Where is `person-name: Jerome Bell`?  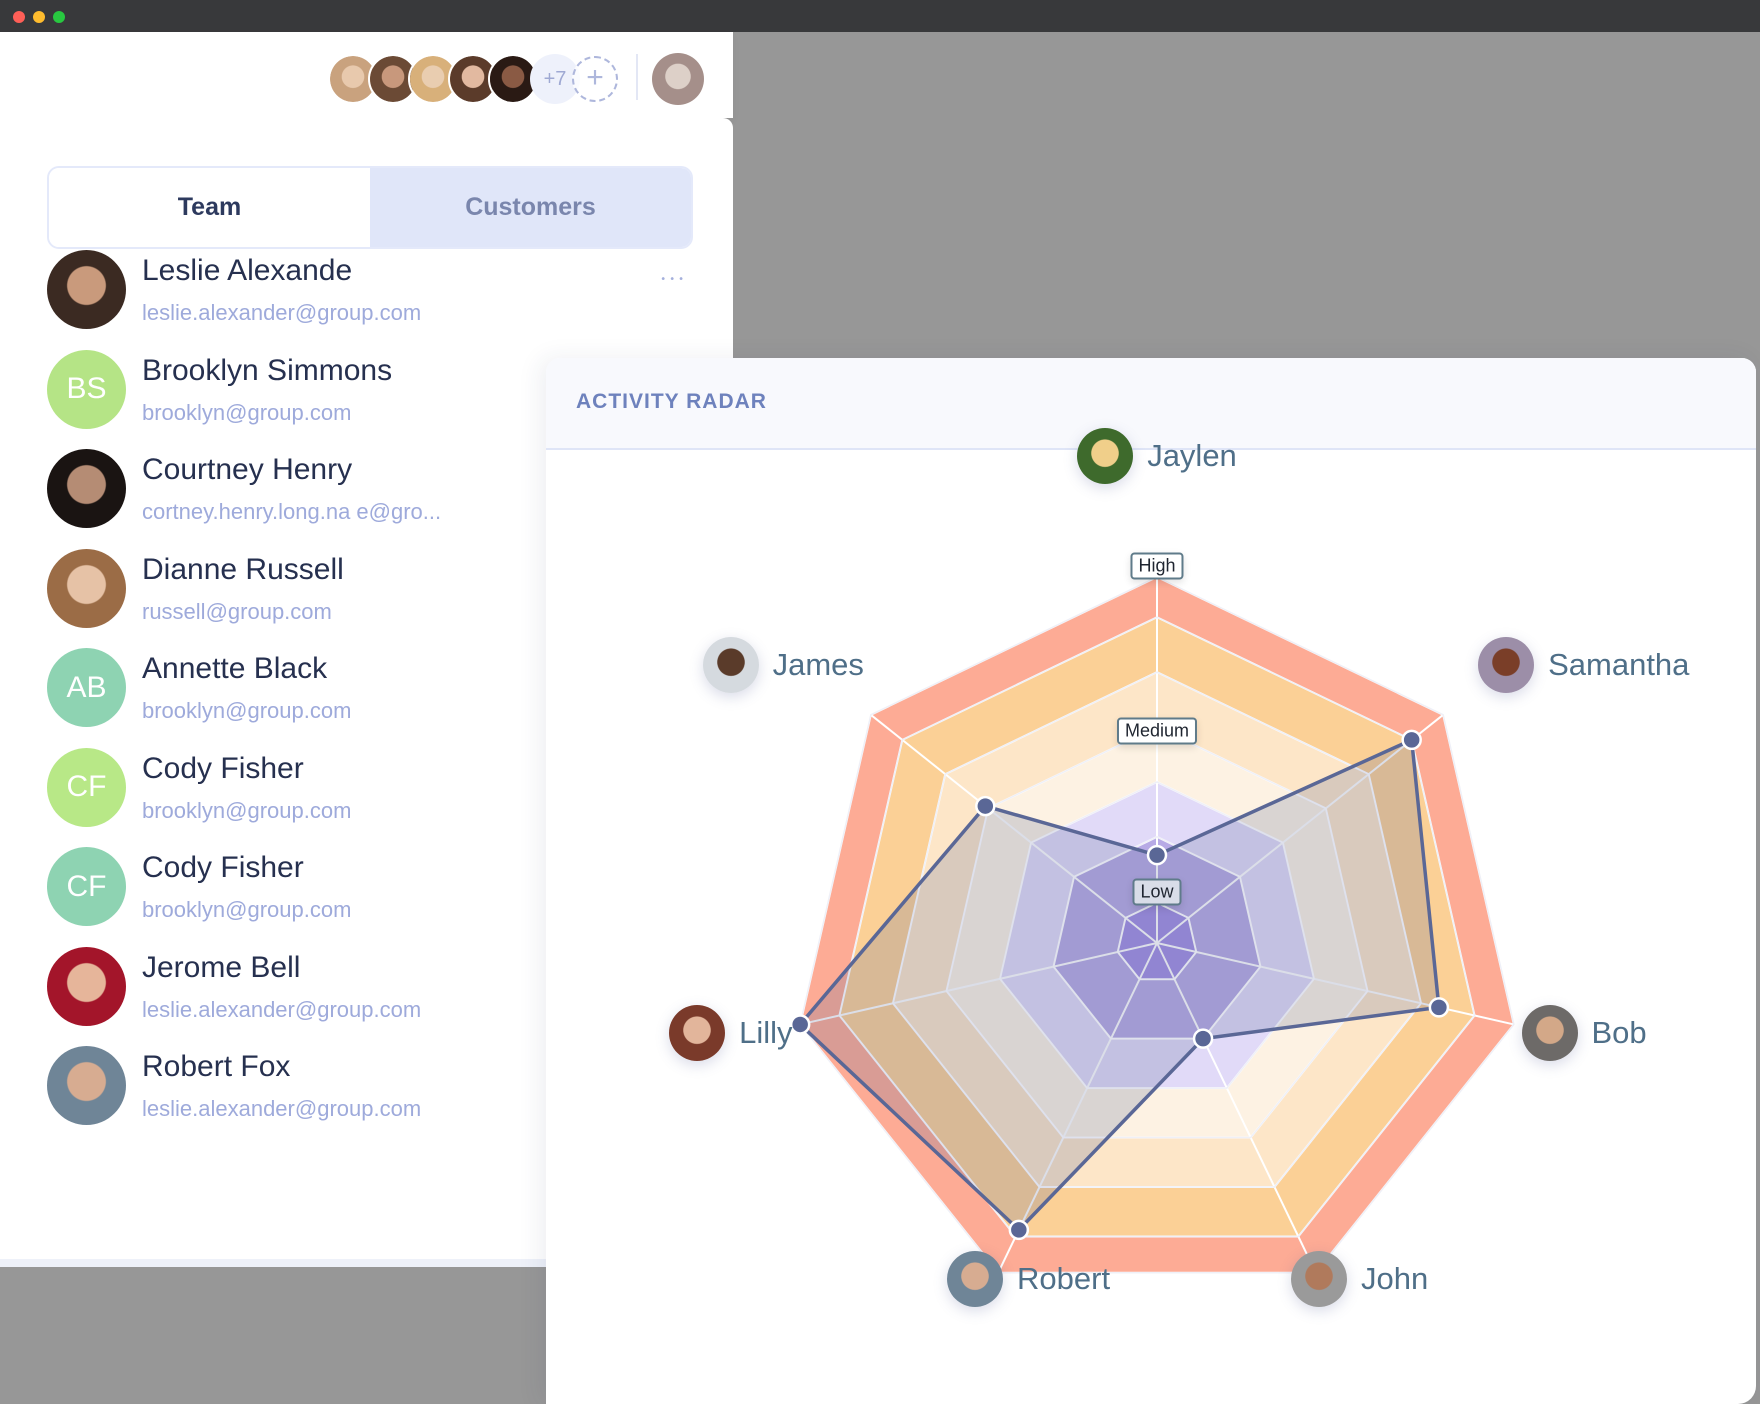 person-name: Jerome Bell is located at coordinates (221, 967).